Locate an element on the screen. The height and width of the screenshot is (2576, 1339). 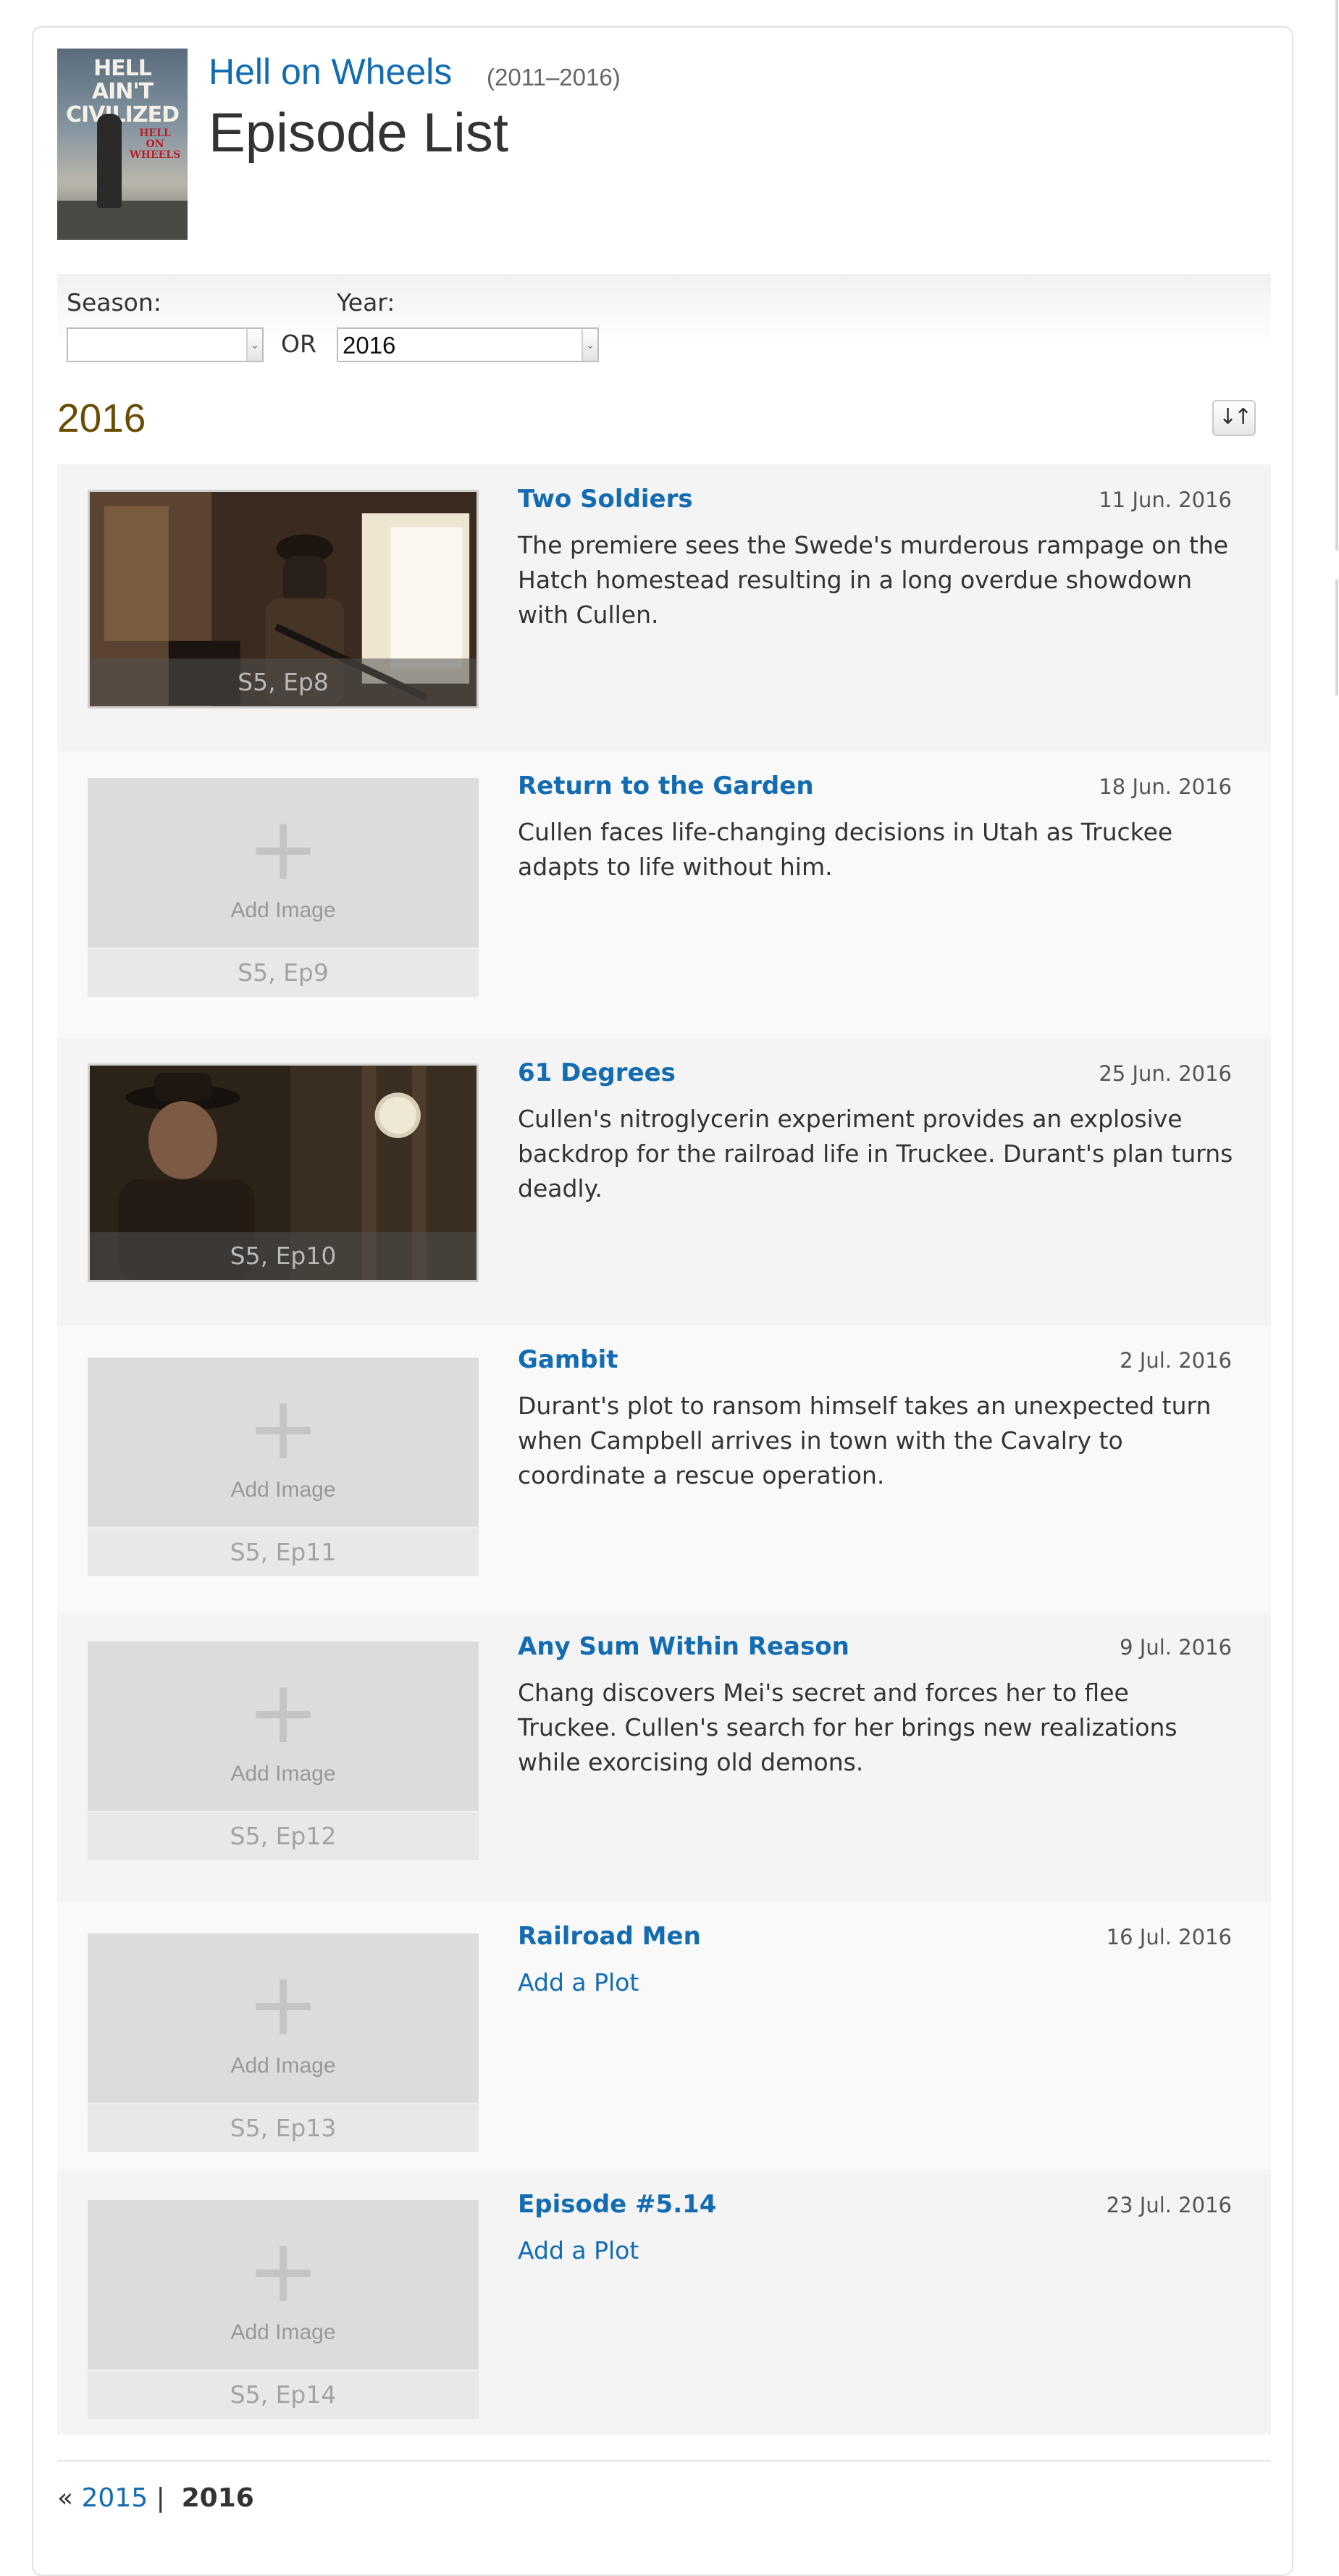
year-pager: « 2015 | 2016 is located at coordinates (155, 2498).